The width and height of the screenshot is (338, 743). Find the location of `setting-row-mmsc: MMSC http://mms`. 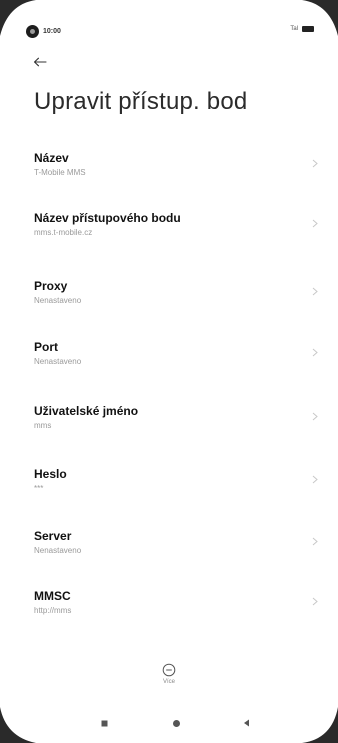

setting-row-mmsc: MMSC http://mms is located at coordinates (169, 611).